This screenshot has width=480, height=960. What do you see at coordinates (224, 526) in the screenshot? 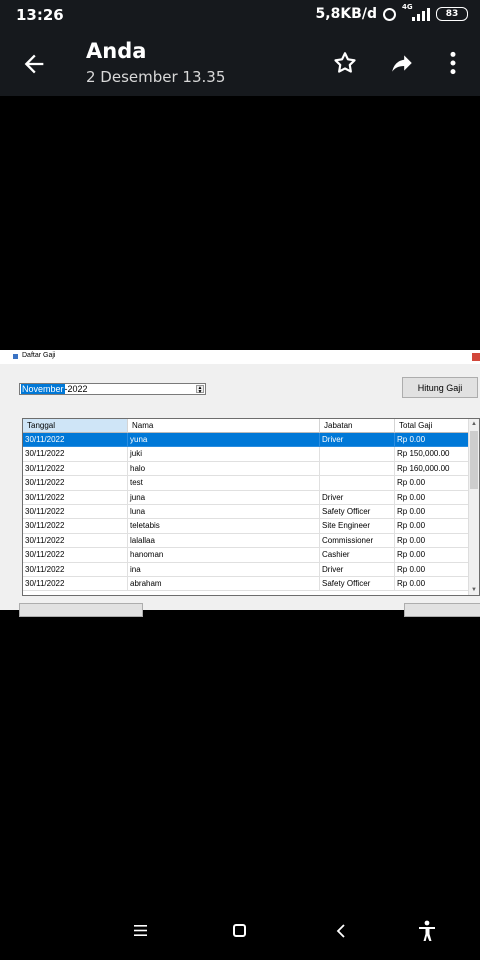
I see `cell-nama: teletabis` at bounding box center [224, 526].